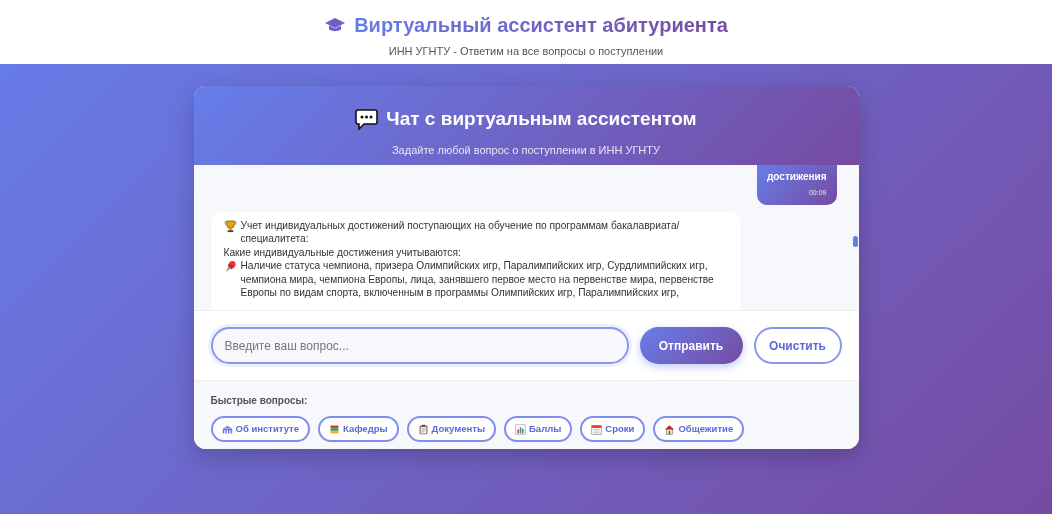 The image size is (1052, 514). What do you see at coordinates (335, 25) in the screenshot?
I see `graduation-cap-icon` at bounding box center [335, 25].